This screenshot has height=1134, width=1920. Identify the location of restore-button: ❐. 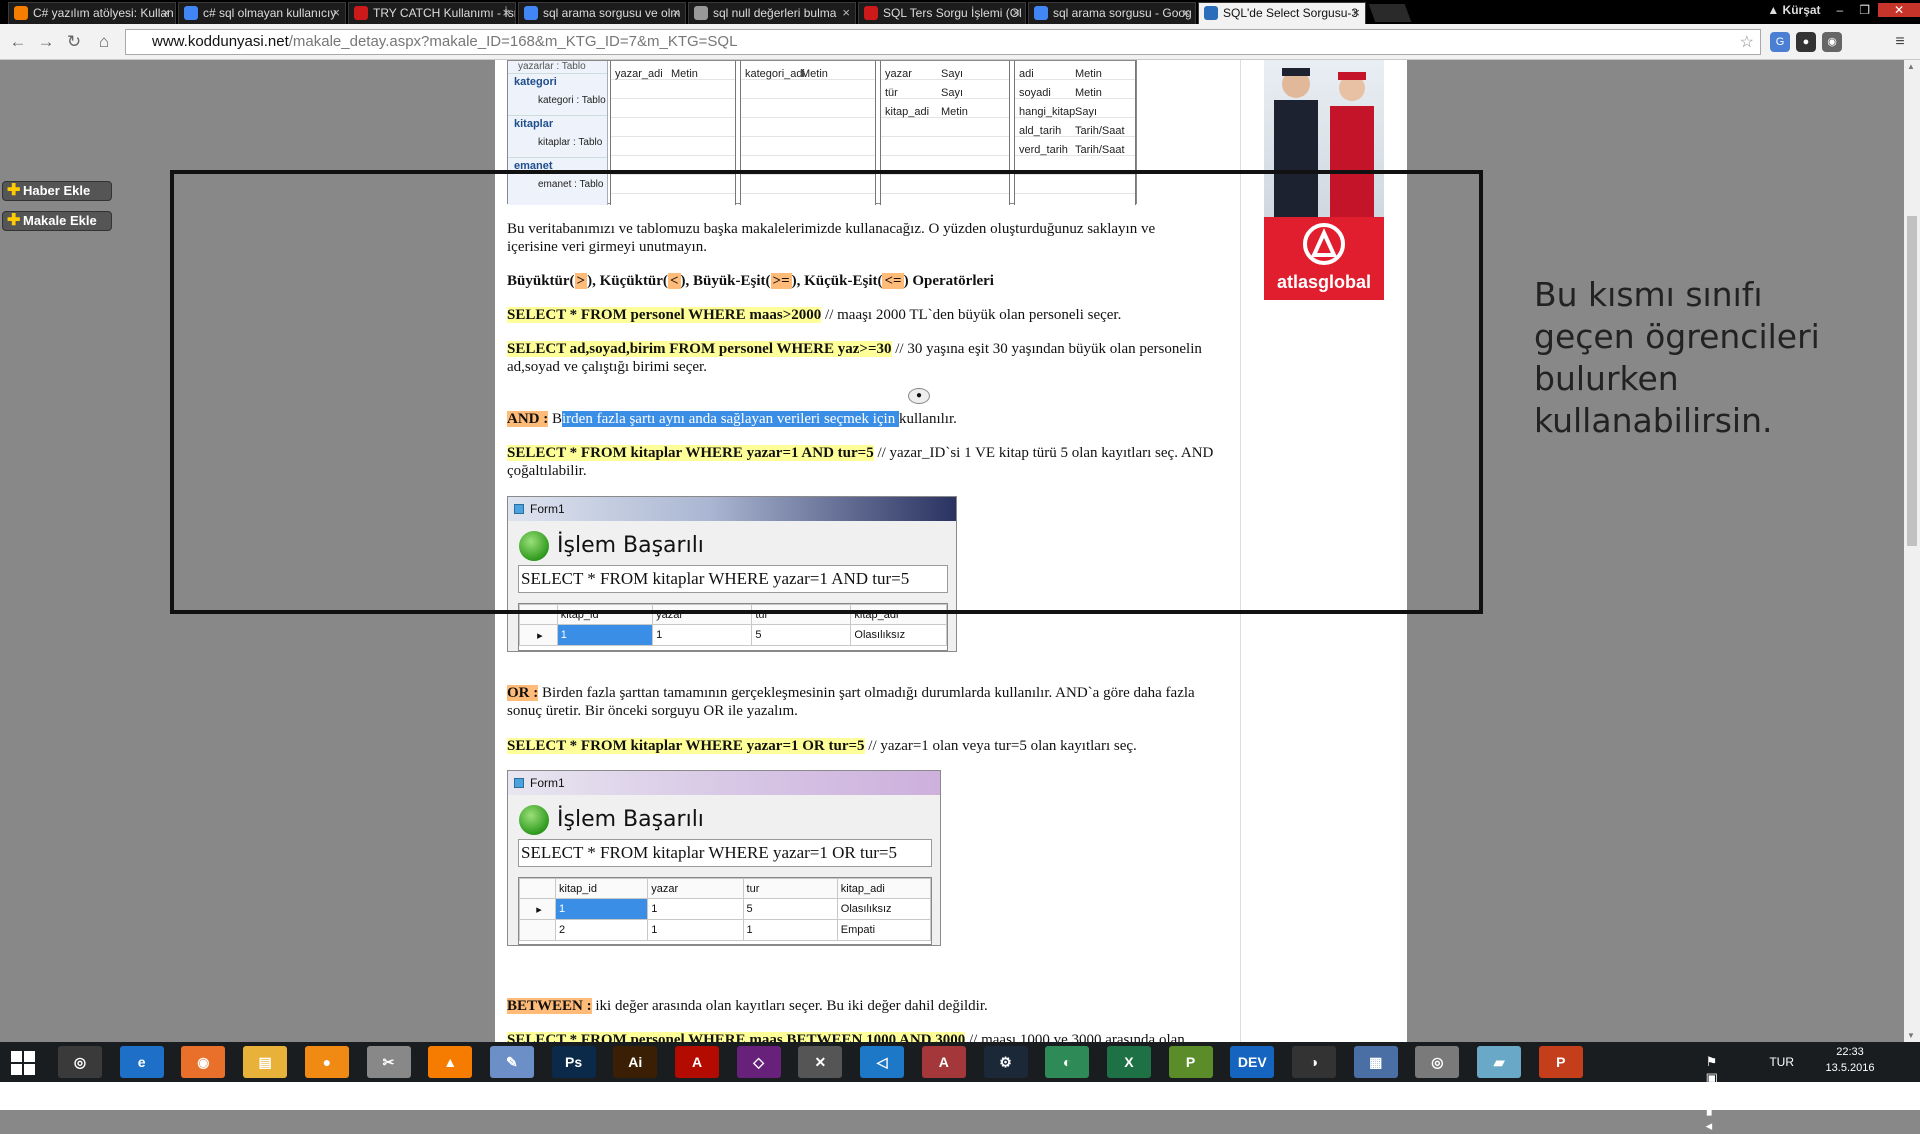
(1864, 10).